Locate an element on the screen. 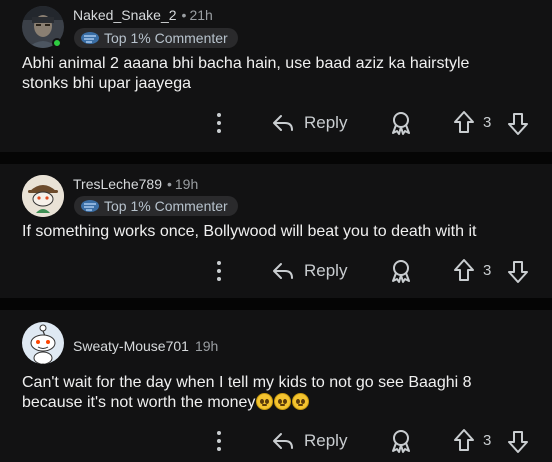 The width and height of the screenshot is (552, 462). comment-header: TresLeche789 • 19h is located at coordinates (136, 184).